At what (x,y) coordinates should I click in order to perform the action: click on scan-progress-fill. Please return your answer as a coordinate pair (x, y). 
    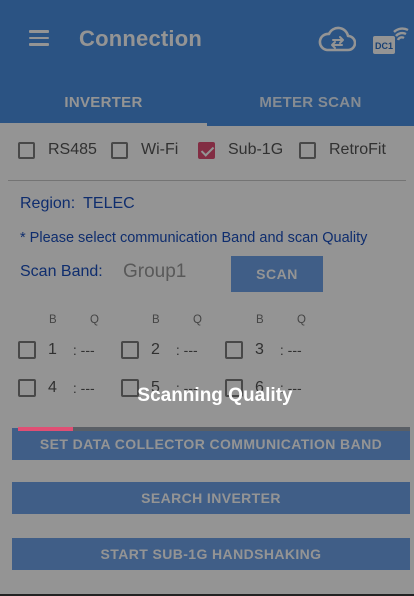
    Looking at the image, I should click on (45, 429).